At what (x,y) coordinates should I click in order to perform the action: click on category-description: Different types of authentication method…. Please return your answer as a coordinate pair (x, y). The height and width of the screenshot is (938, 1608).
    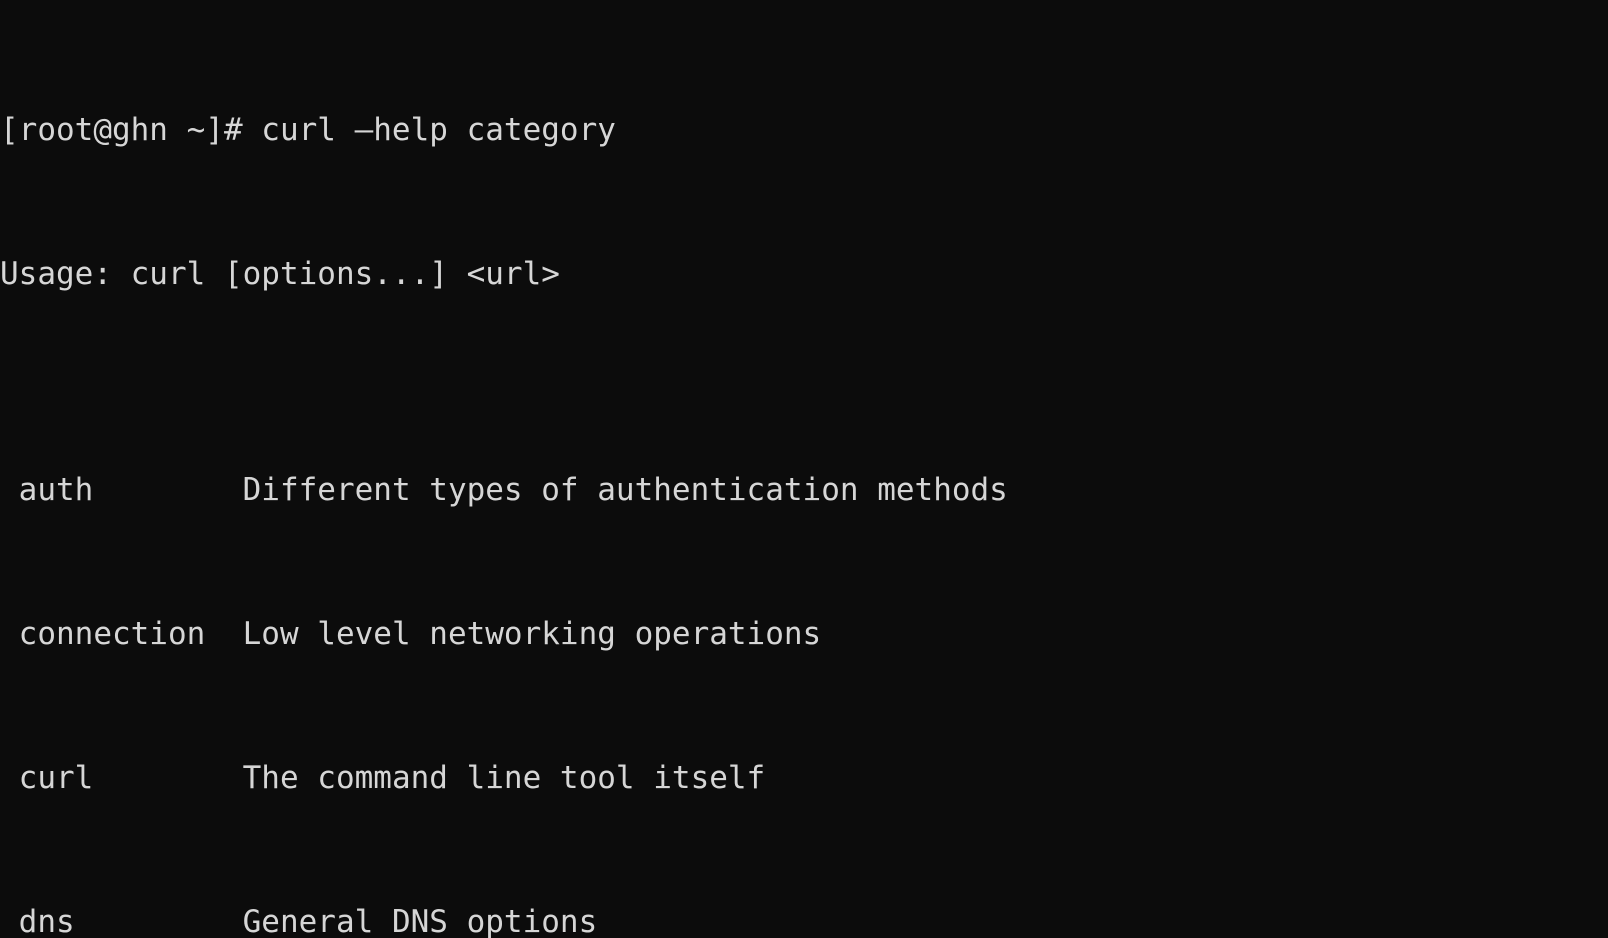
    Looking at the image, I should click on (625, 490).